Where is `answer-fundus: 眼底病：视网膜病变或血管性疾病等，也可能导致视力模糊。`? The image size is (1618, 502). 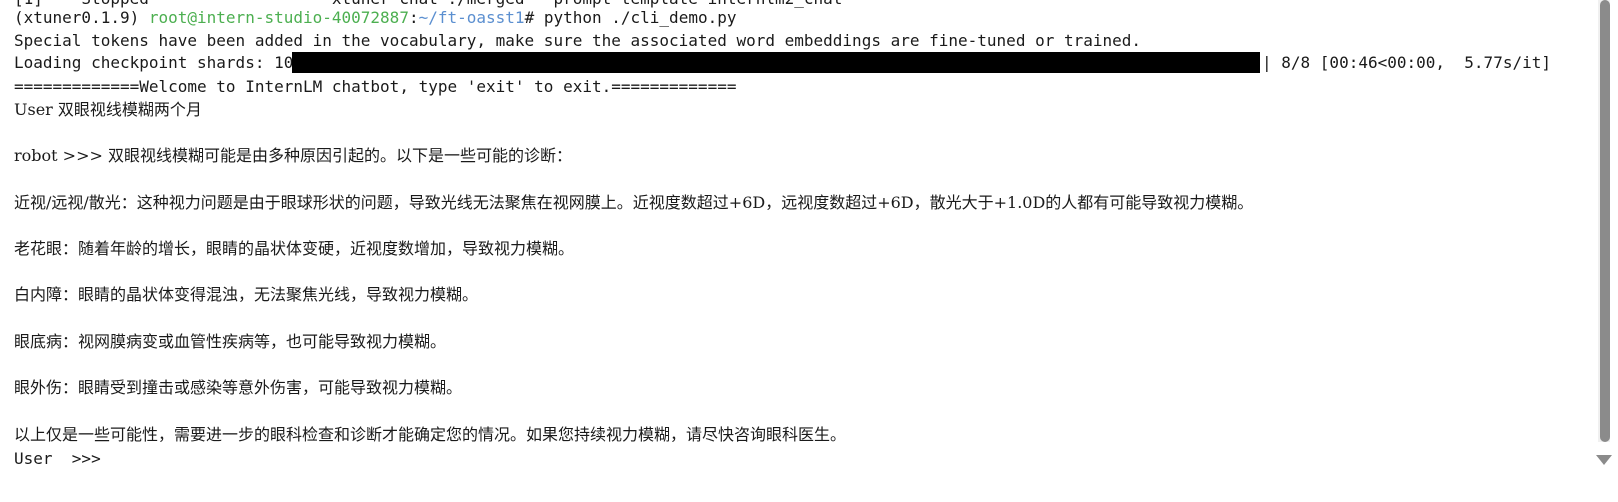 answer-fundus: 眼底病：视网膜病变或血管性疾病等，也可能导致视力模糊。 is located at coordinates (230, 341).